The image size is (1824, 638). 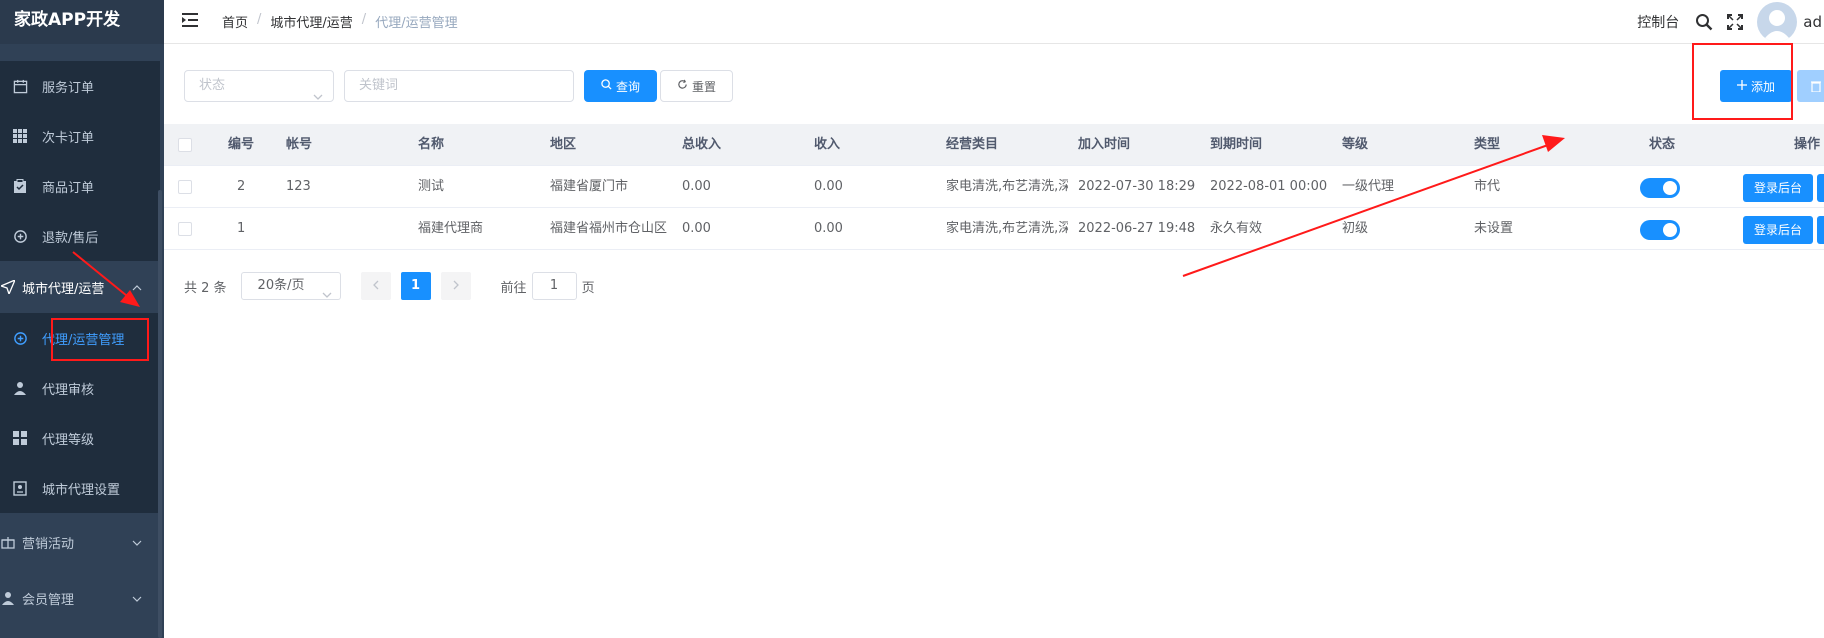 What do you see at coordinates (1236, 144) in the screenshot?
I see `column-header: 到期时间` at bounding box center [1236, 144].